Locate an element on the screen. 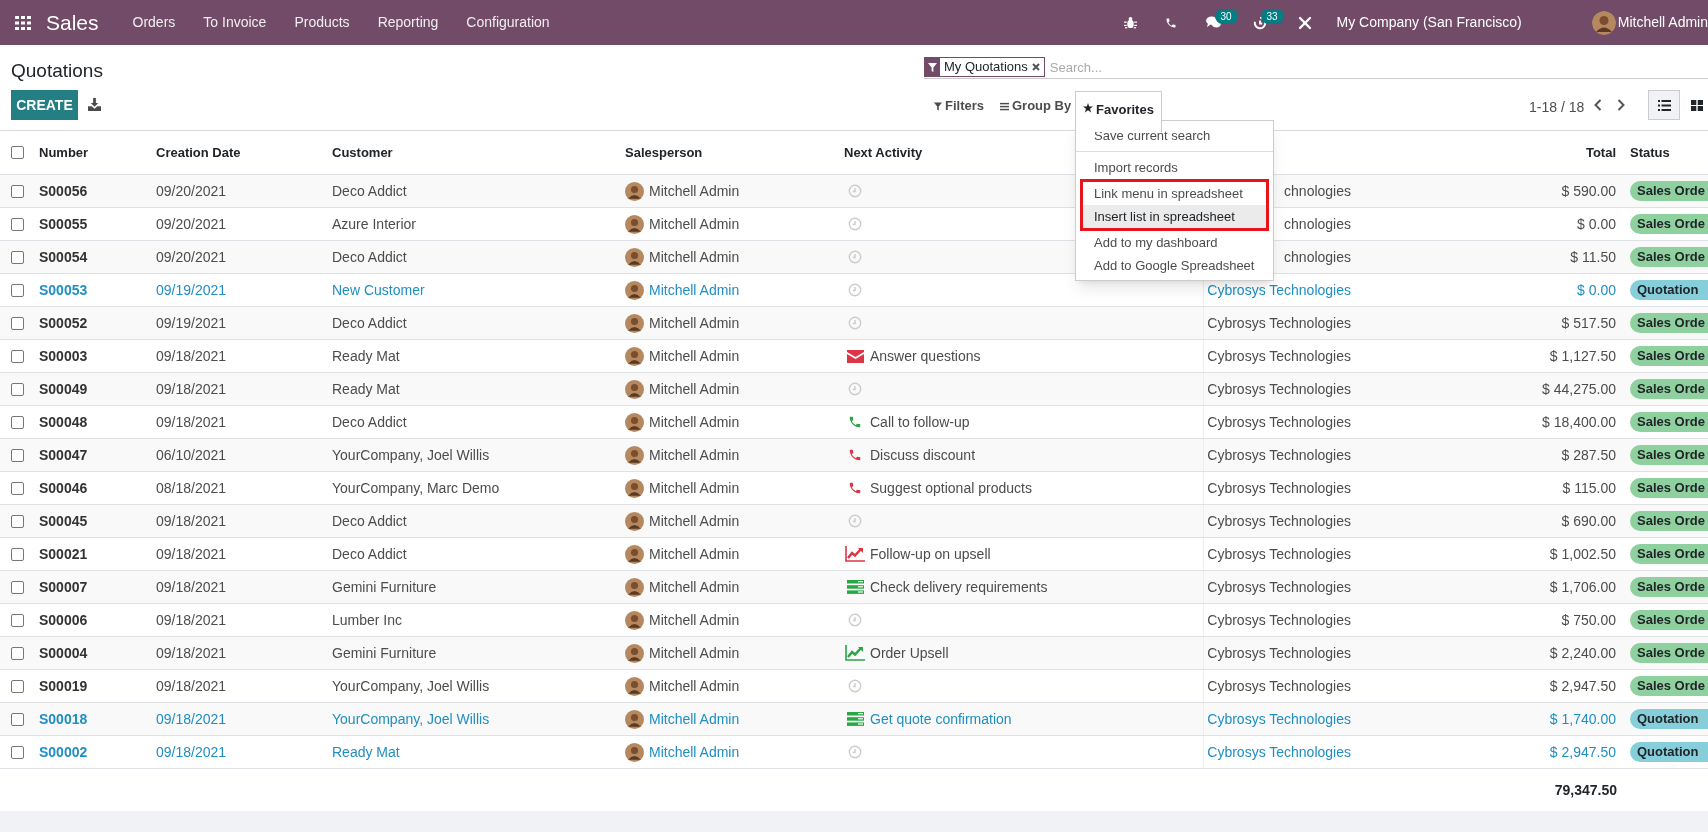 This screenshot has height=832, width=1708. column-header: Number is located at coordinates (64, 152).